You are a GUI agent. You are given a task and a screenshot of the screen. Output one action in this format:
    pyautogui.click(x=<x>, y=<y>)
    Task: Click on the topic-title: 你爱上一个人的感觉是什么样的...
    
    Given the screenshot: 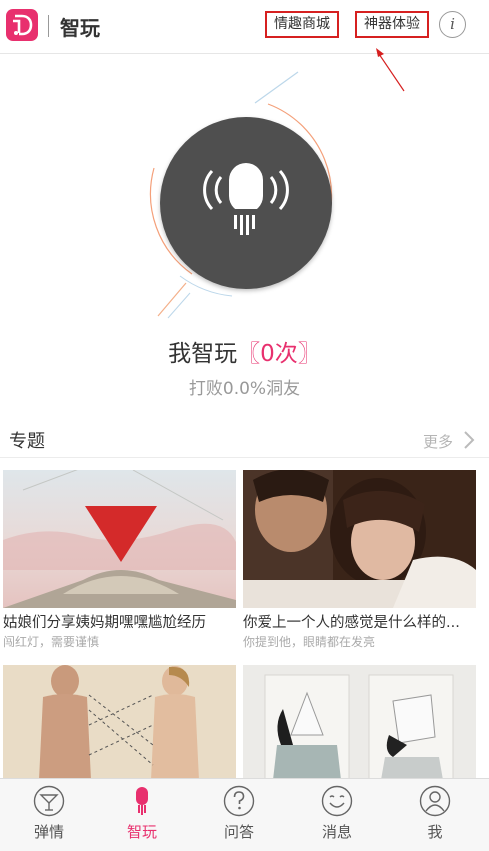 What is the action you would take?
    pyautogui.click(x=351, y=623)
    